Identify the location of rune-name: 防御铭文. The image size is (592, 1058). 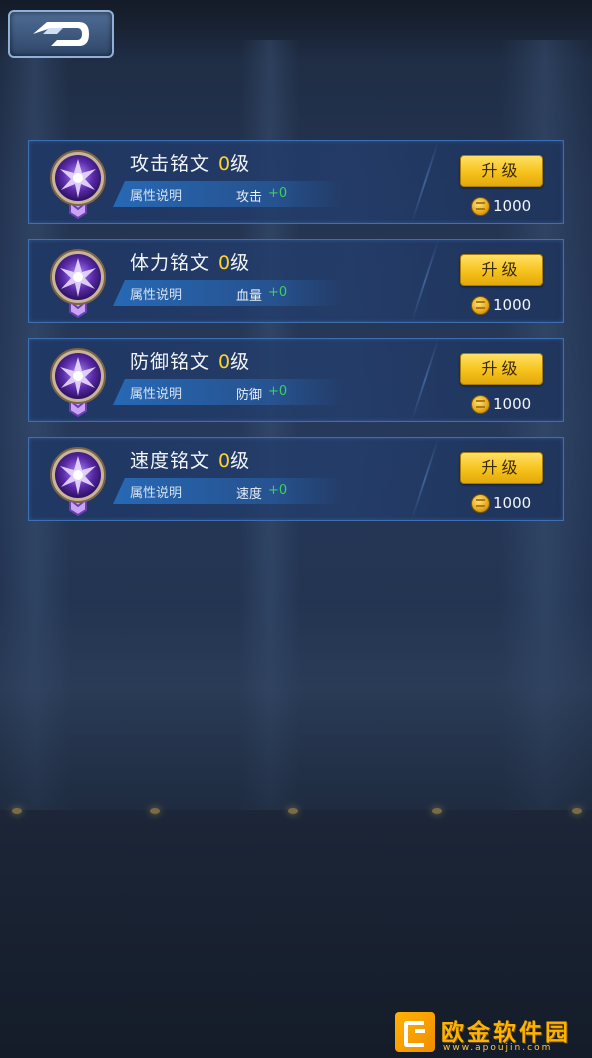
(170, 362).